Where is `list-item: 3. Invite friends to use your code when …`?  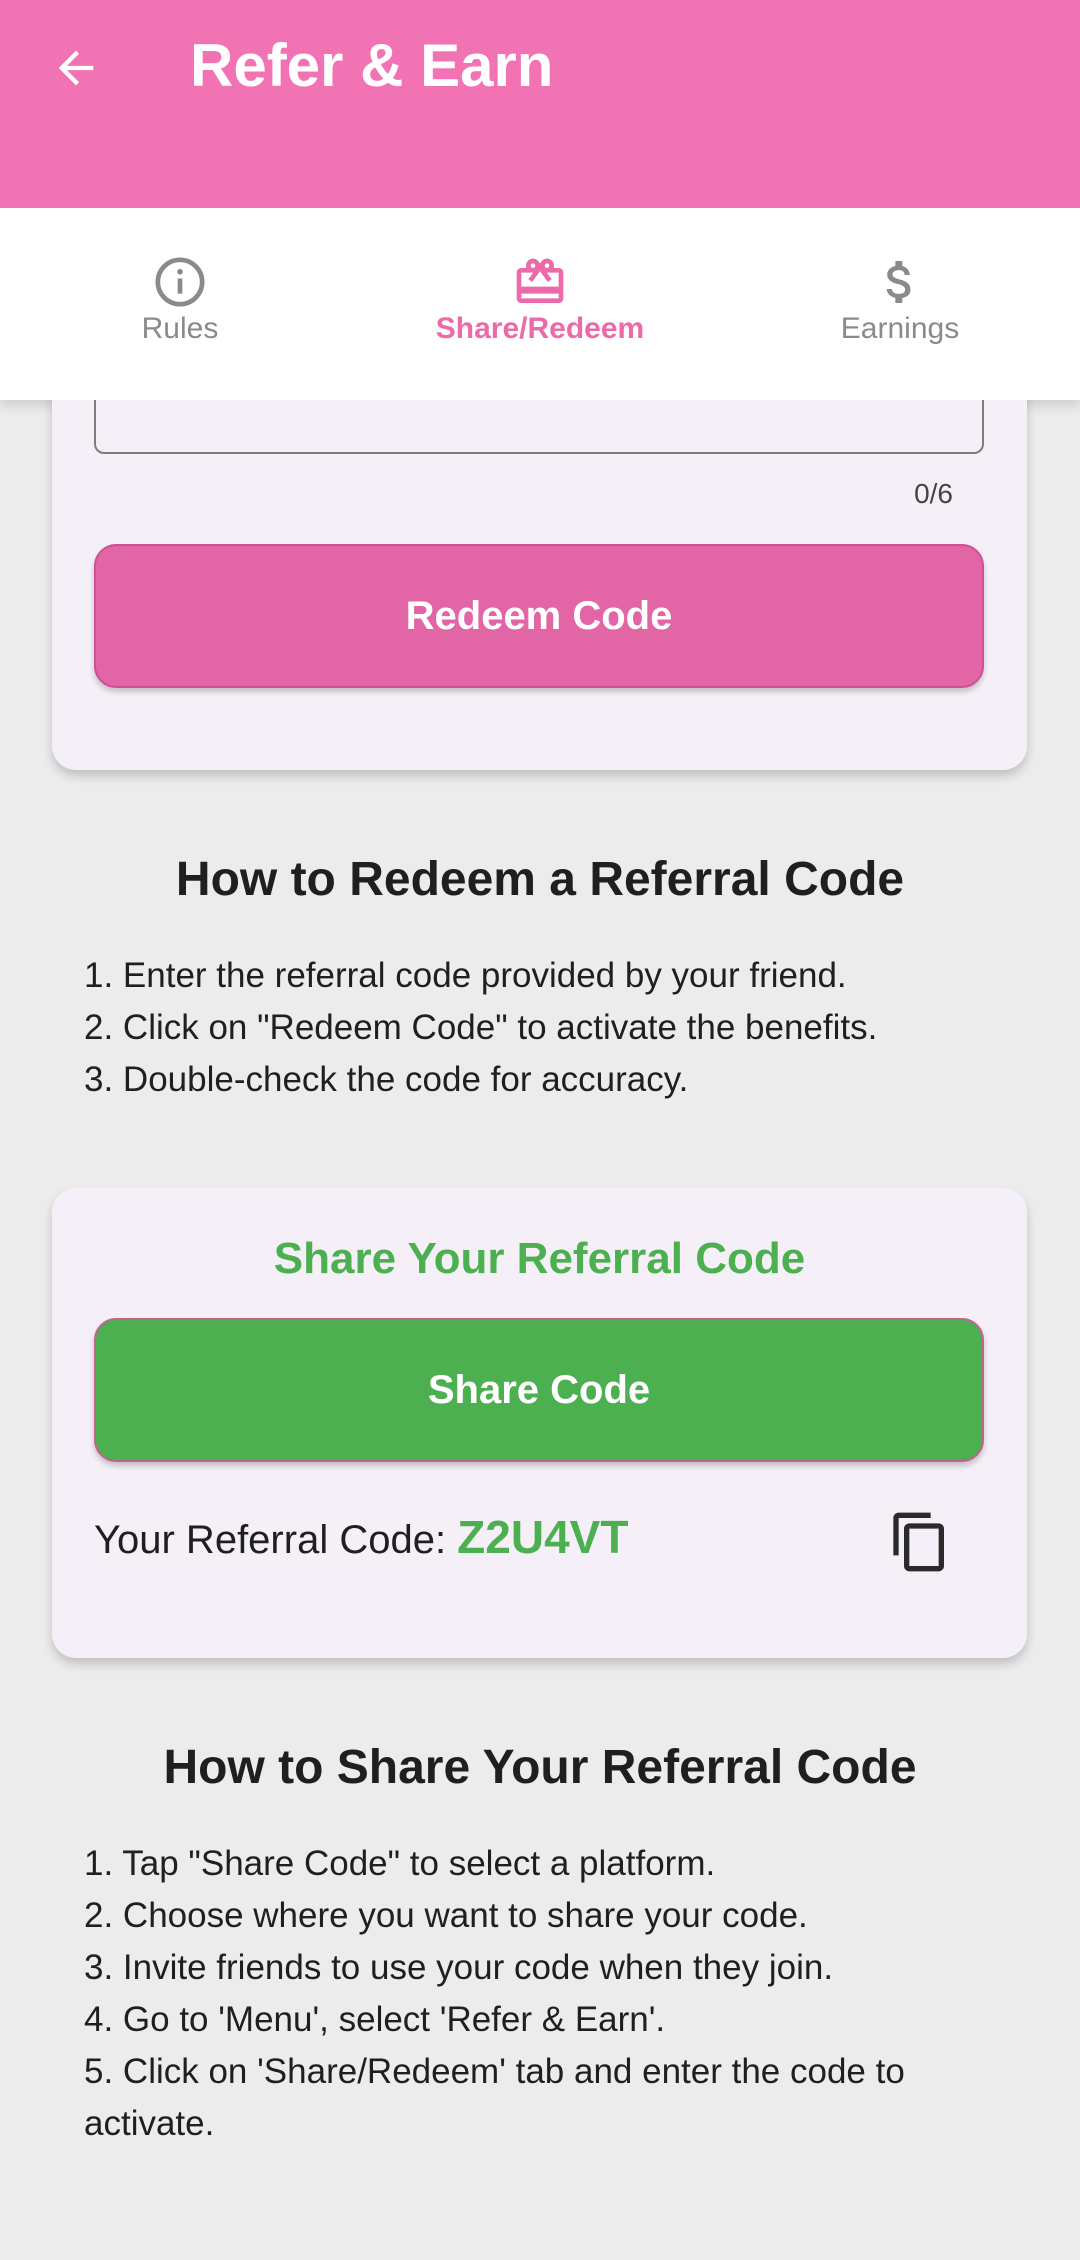 list-item: 3. Invite friends to use your code when … is located at coordinates (459, 1967).